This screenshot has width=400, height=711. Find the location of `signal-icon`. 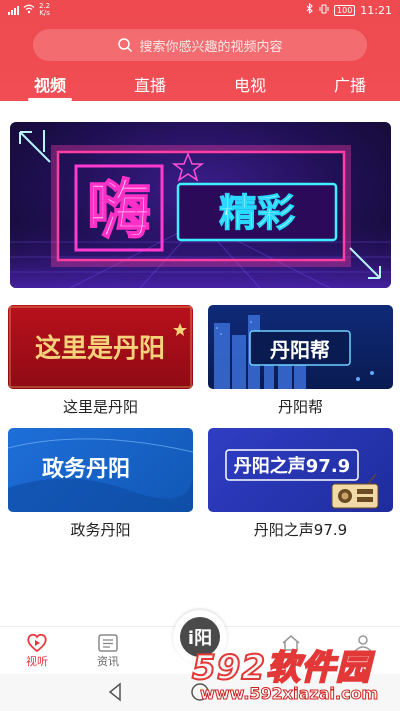

signal-icon is located at coordinates (13, 10).